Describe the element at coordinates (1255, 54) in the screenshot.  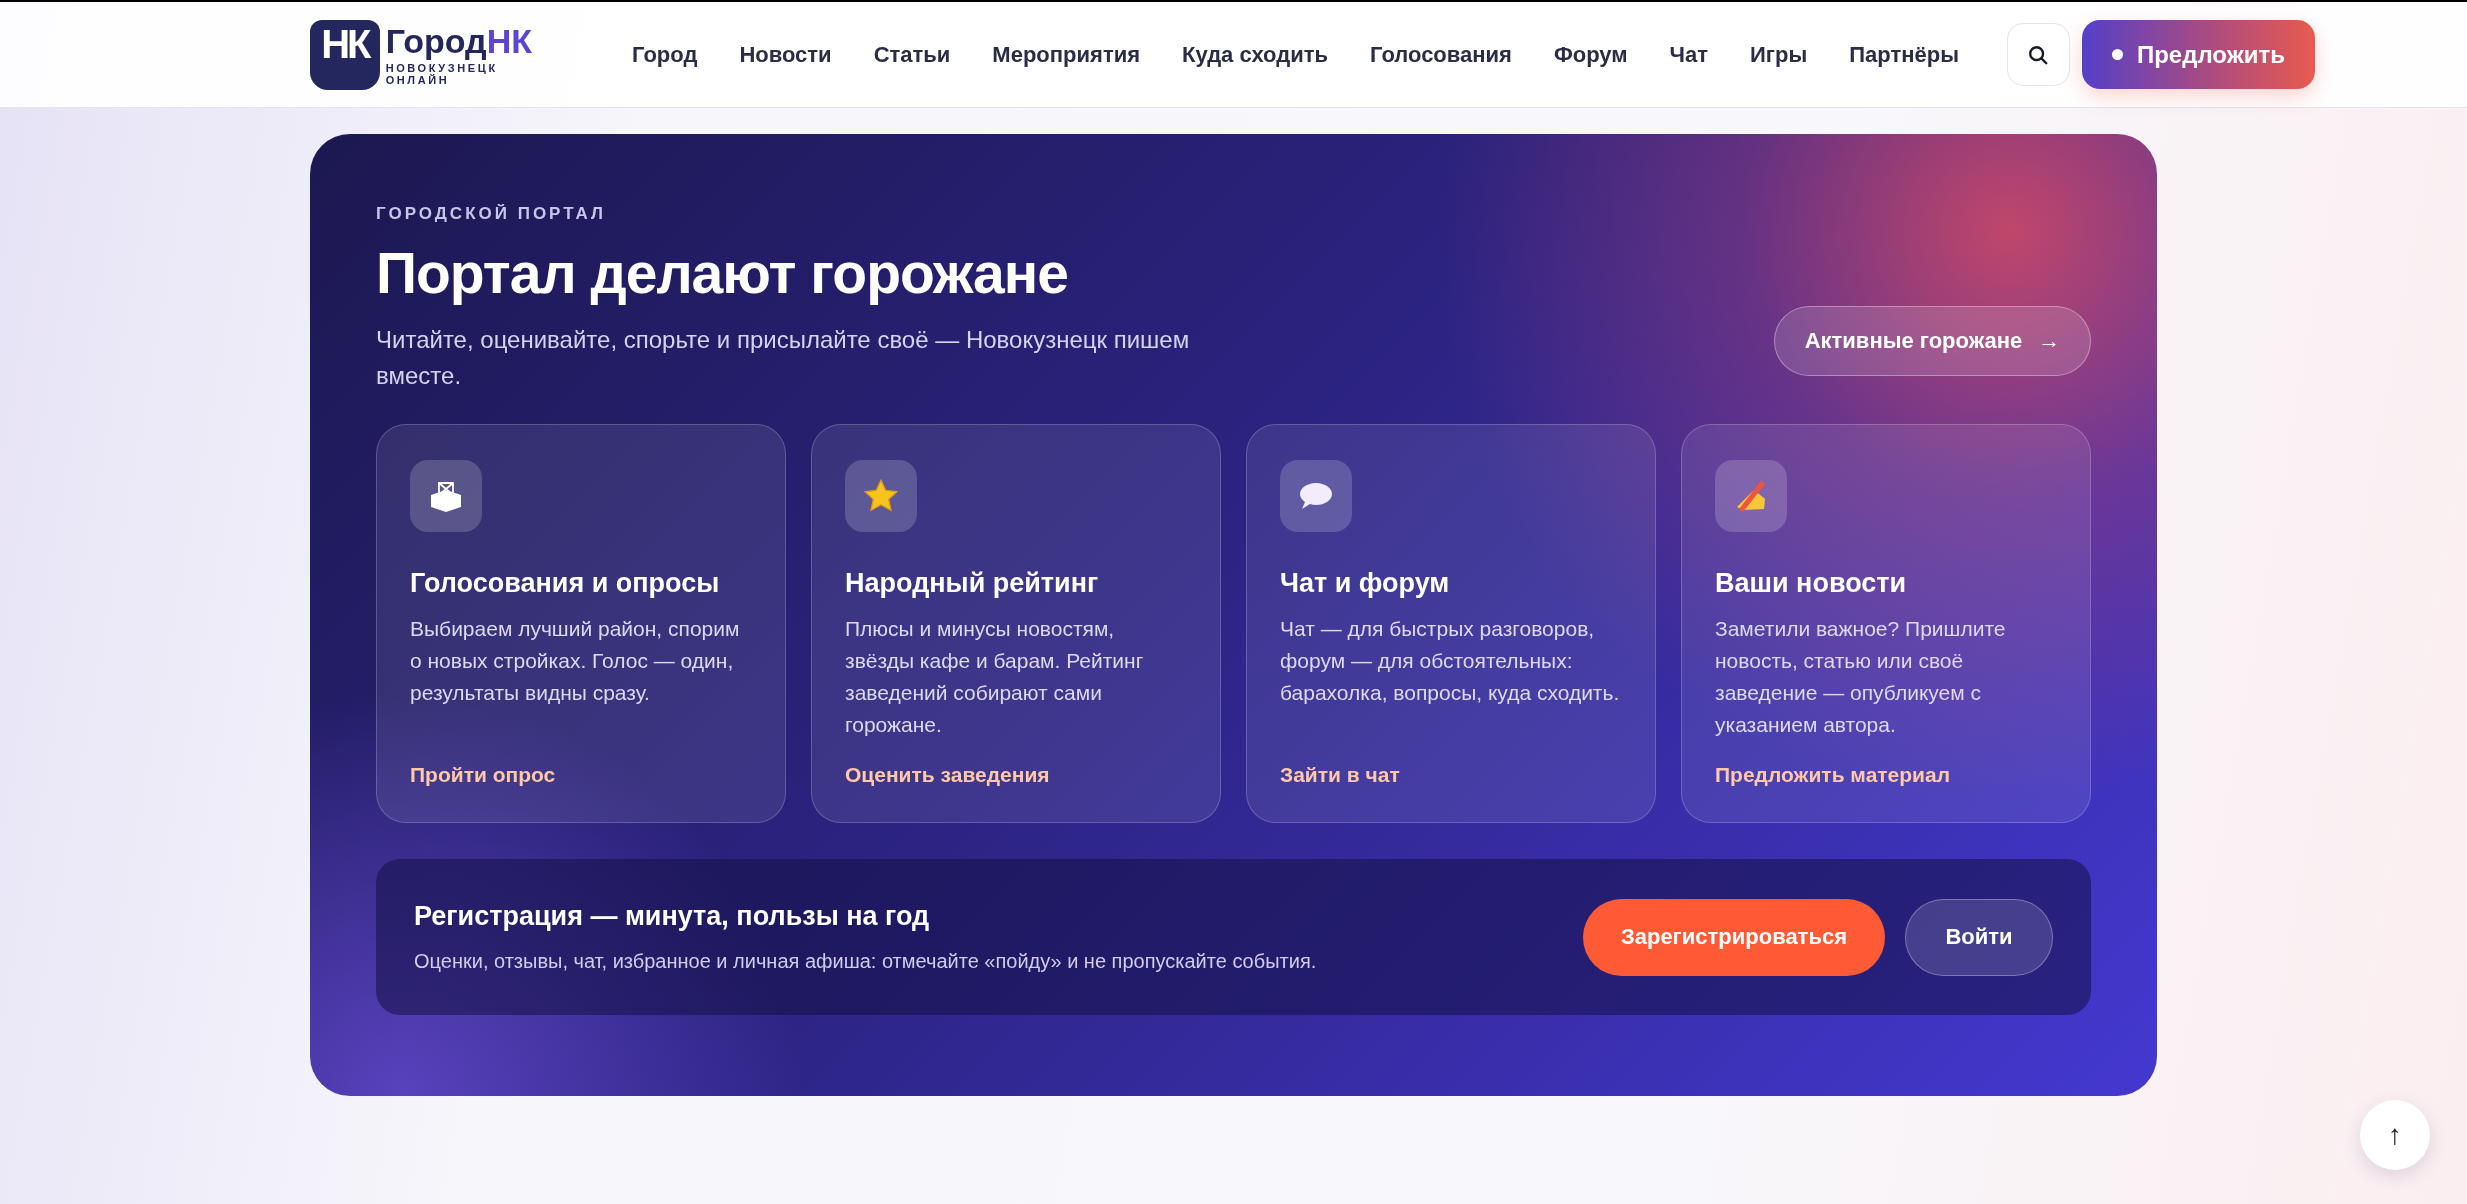
I see `nav-link: Куда сходить` at that location.